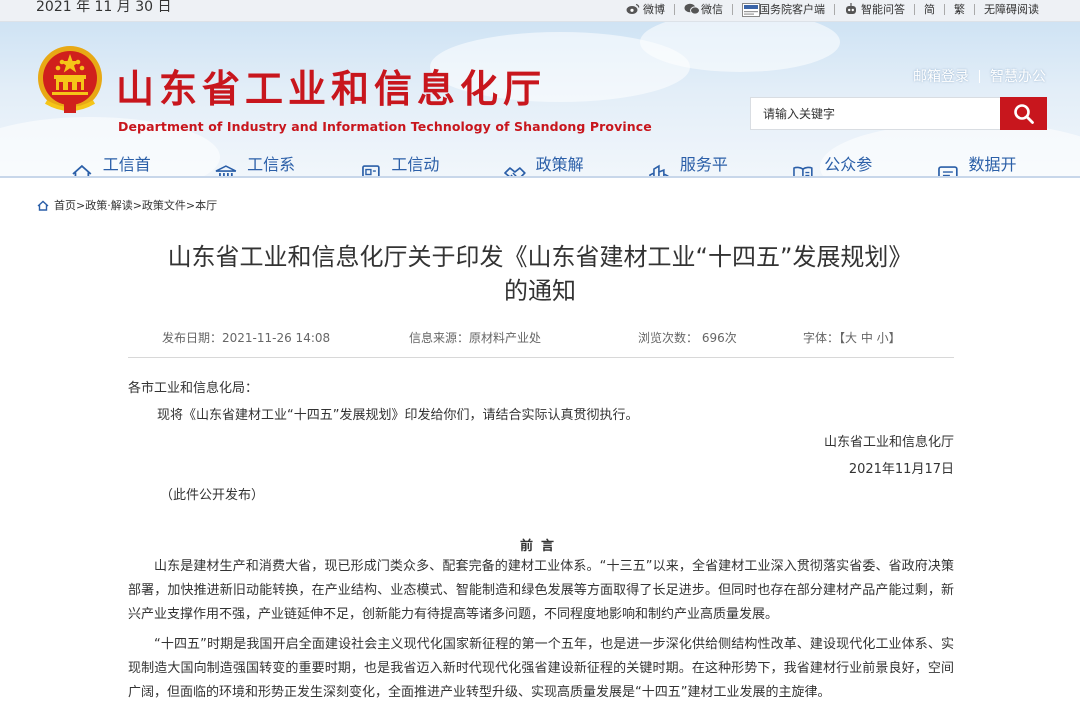 Image resolution: width=1080 pixels, height=712 pixels. I want to click on search-bar, so click(898, 113).